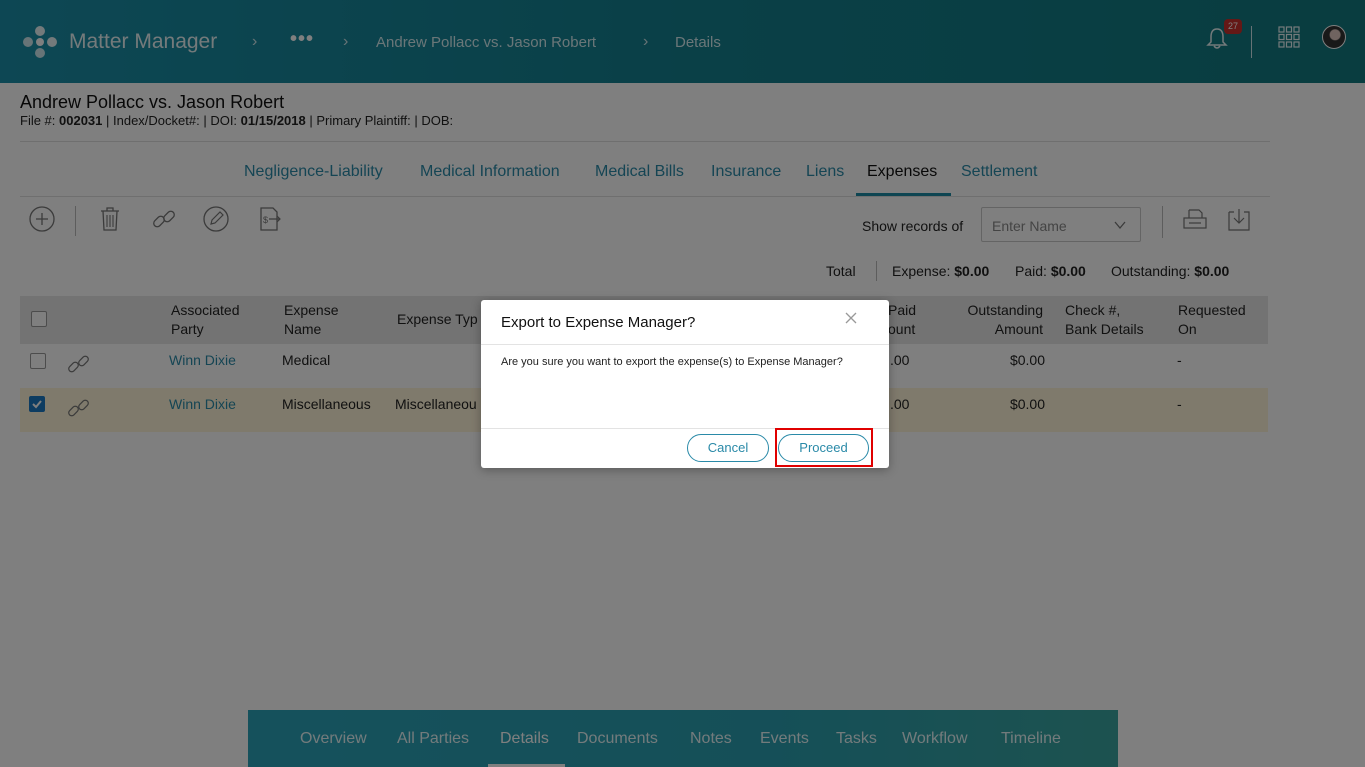  Describe the element at coordinates (685, 344) in the screenshot. I see `dialog-divider` at that location.